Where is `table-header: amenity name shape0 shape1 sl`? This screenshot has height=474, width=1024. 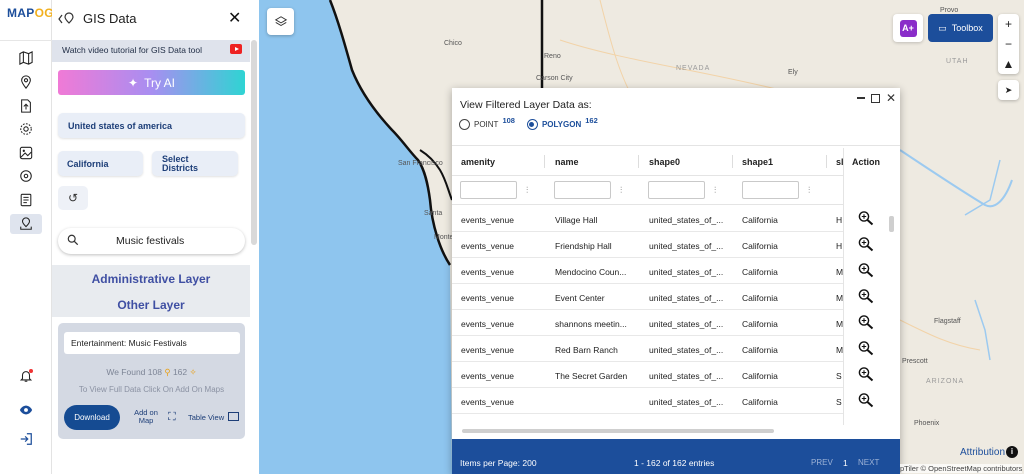 table-header: amenity name shape0 shape1 sl is located at coordinates (676, 162).